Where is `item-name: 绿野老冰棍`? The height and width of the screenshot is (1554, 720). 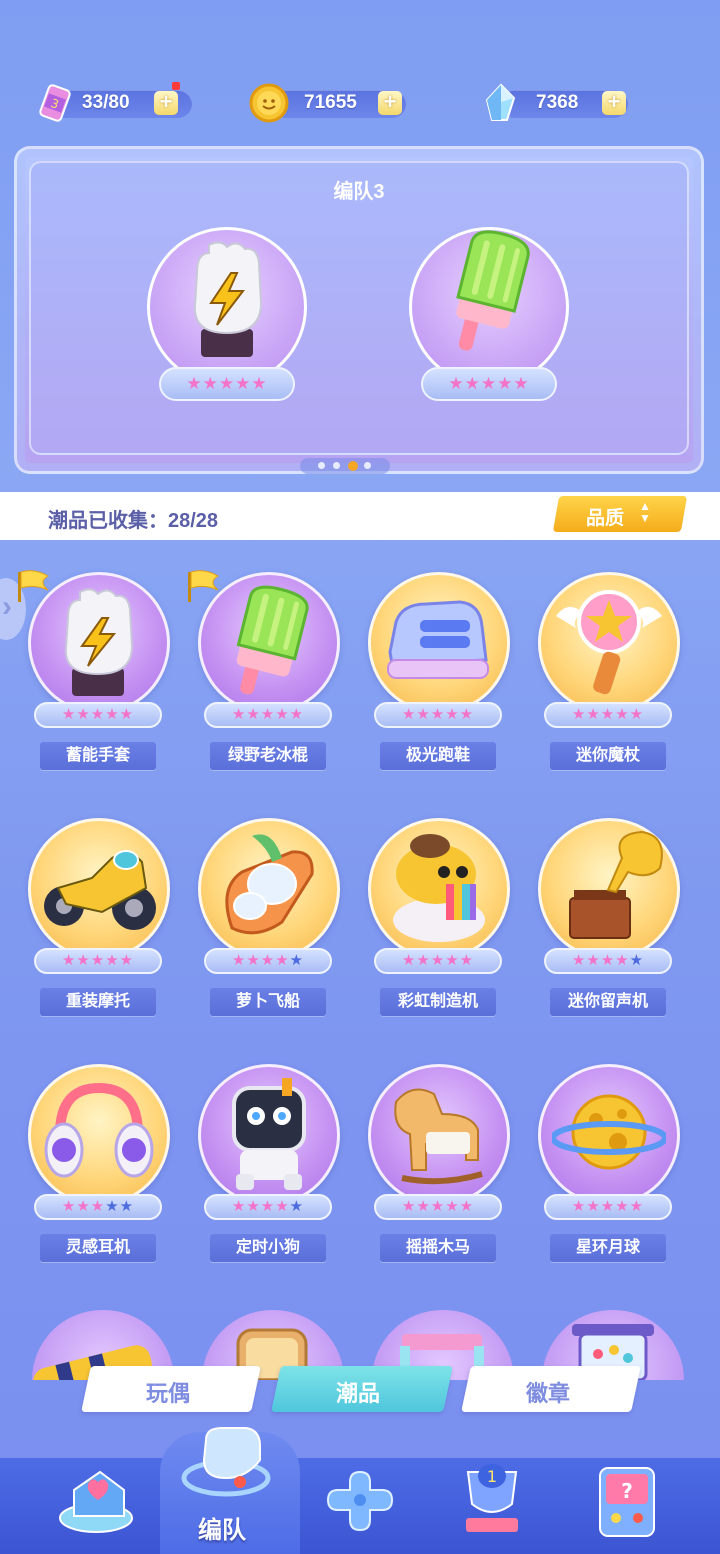 item-name: 绿野老冰棍 is located at coordinates (268, 756).